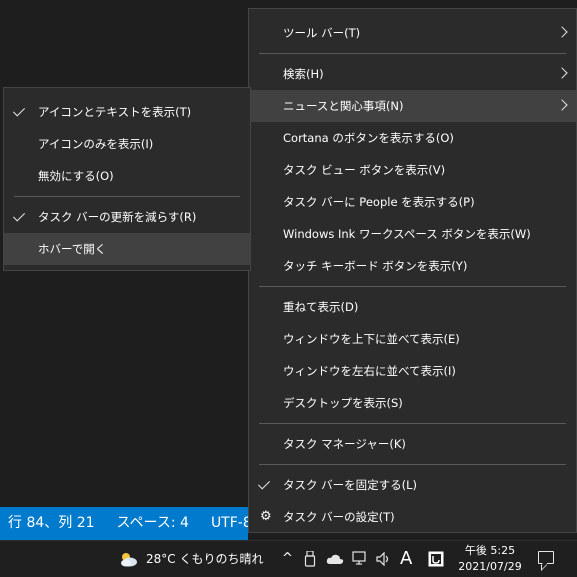  What do you see at coordinates (490, 550) in the screenshot?
I see `clock-time: 午後 5:25` at bounding box center [490, 550].